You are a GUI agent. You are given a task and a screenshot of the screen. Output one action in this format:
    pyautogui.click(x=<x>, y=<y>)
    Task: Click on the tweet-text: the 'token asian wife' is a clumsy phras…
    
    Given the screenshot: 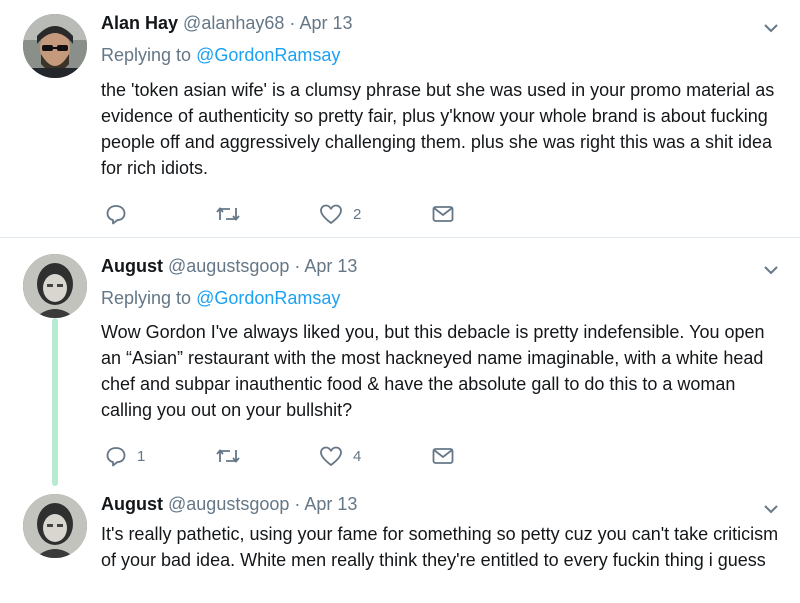 What is the action you would take?
    pyautogui.click(x=438, y=129)
    